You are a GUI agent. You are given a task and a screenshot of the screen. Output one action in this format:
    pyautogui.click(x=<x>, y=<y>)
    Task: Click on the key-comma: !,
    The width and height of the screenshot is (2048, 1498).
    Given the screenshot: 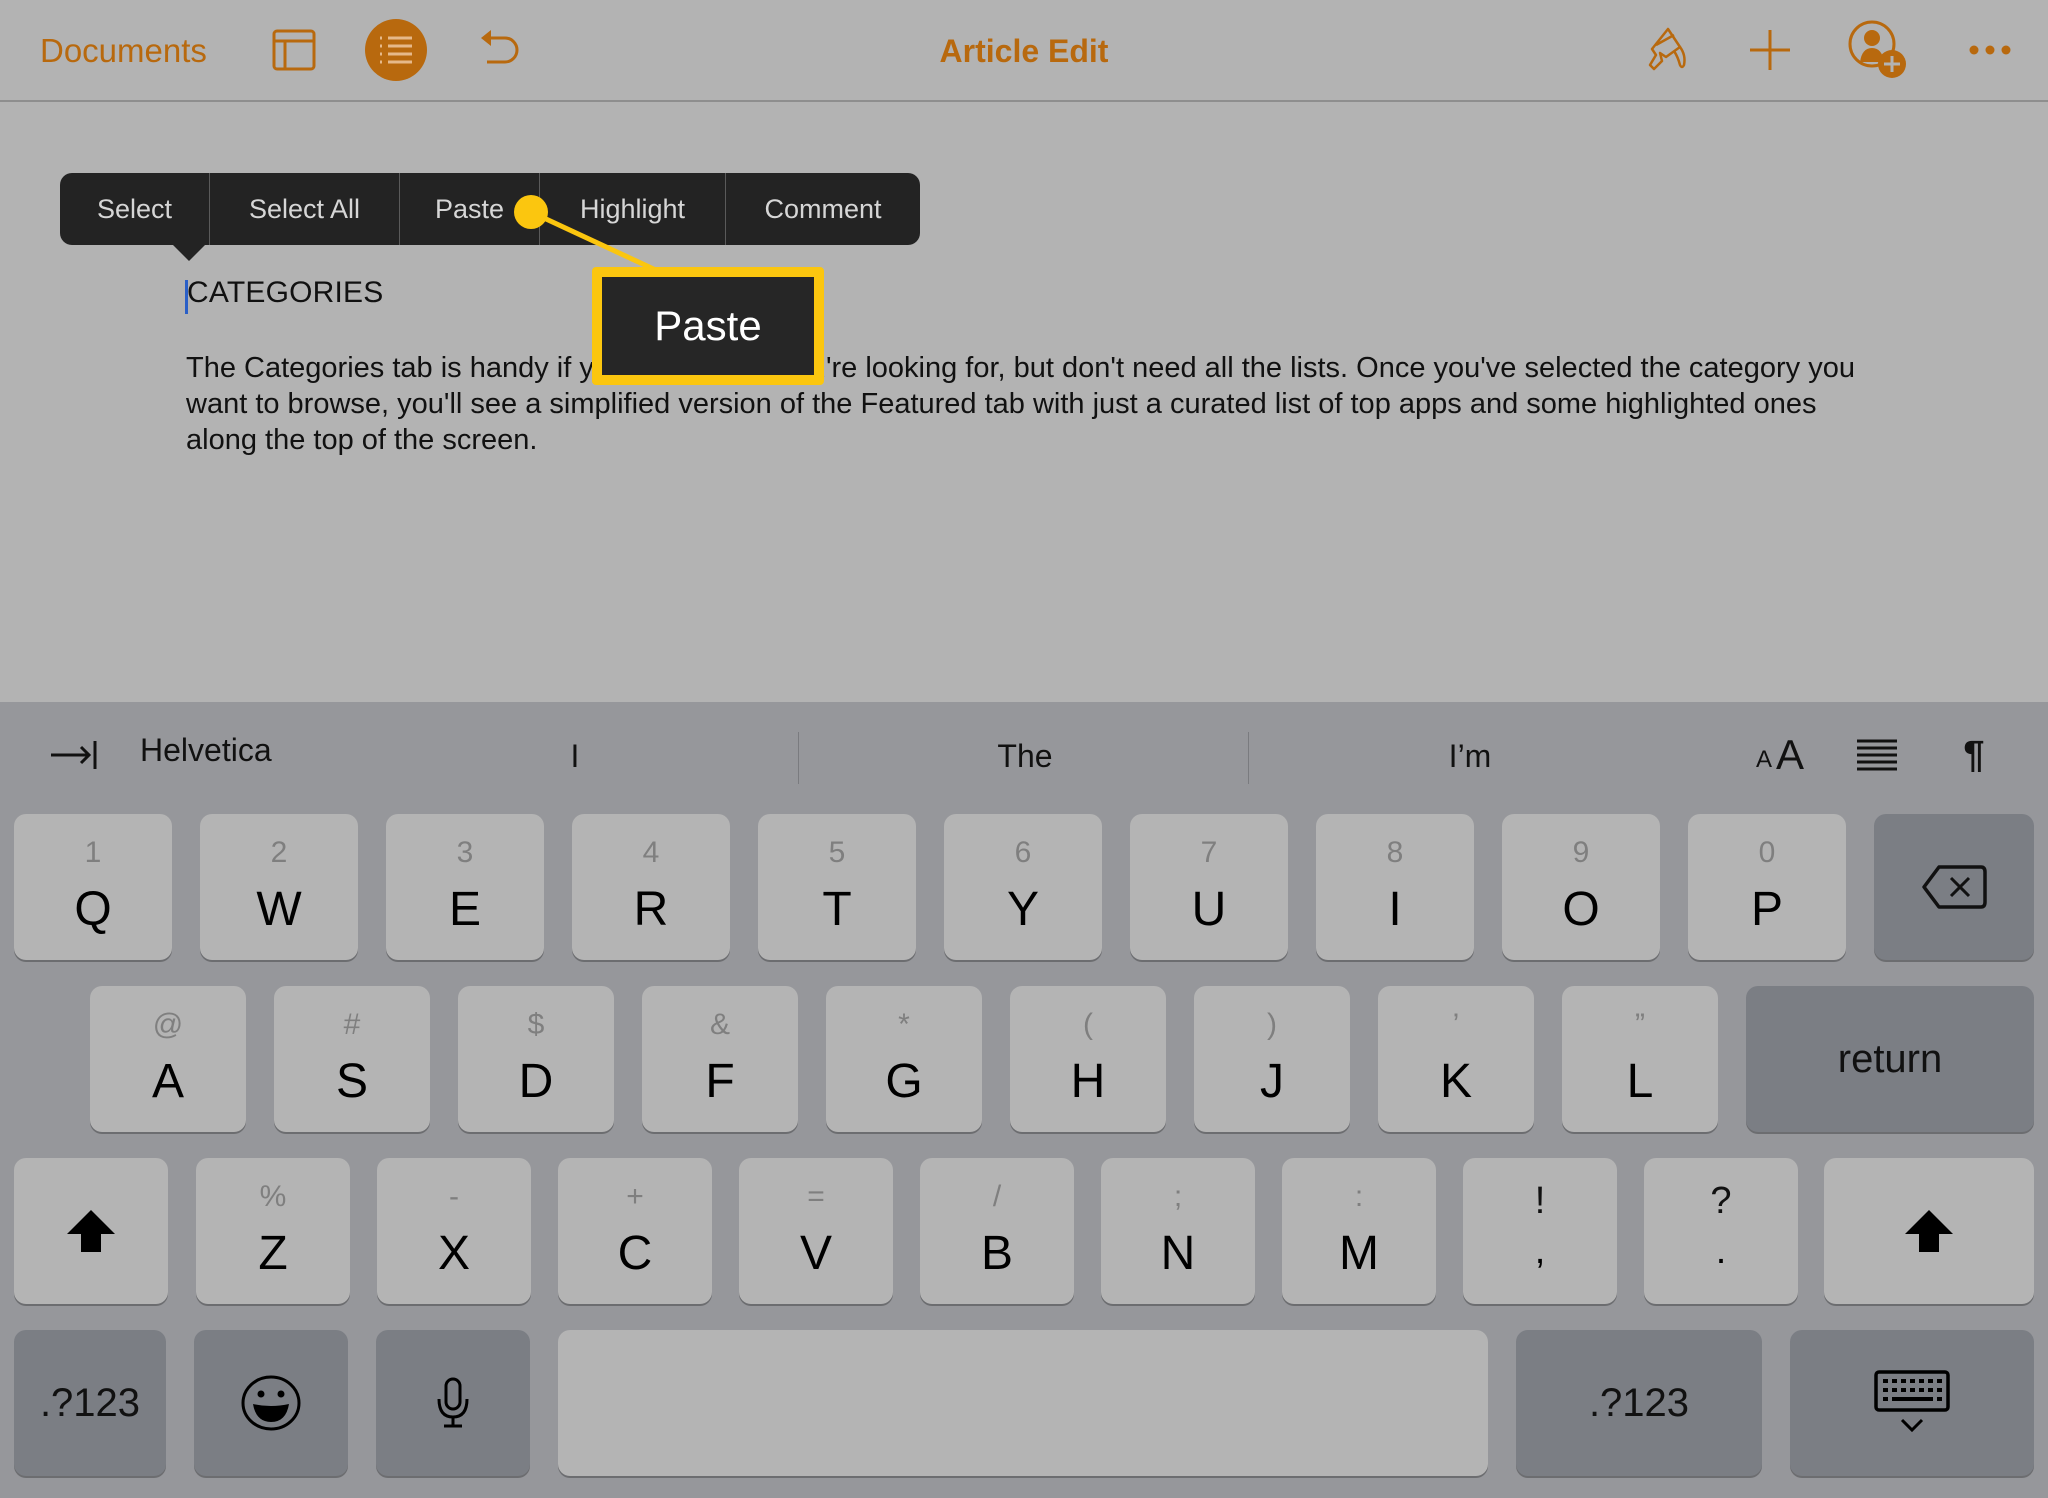 What is the action you would take?
    pyautogui.click(x=1540, y=1231)
    